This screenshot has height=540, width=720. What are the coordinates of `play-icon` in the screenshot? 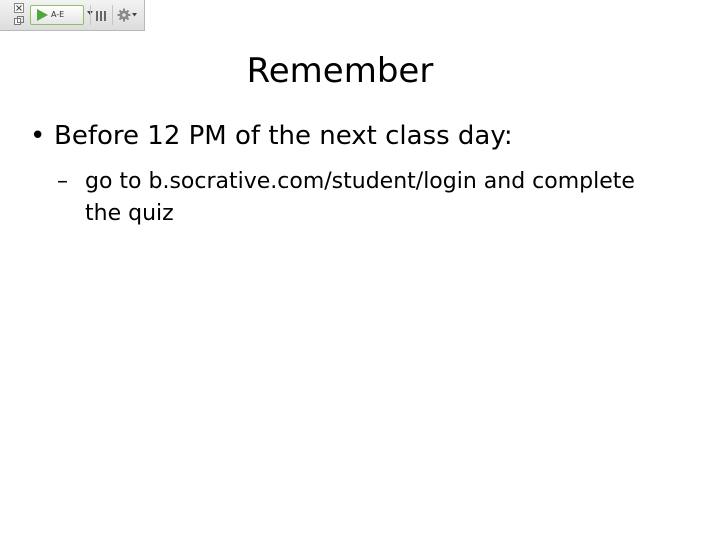 It's located at (42, 15).